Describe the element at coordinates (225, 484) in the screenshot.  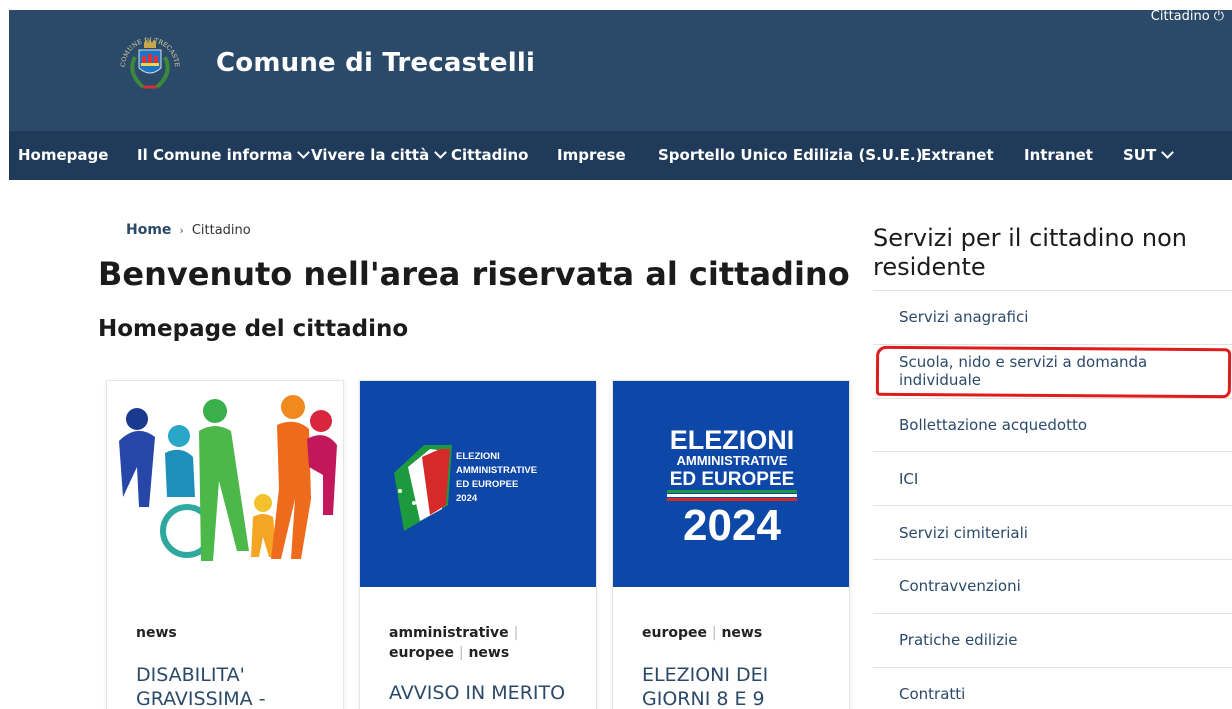
I see `card-image-disability` at that location.